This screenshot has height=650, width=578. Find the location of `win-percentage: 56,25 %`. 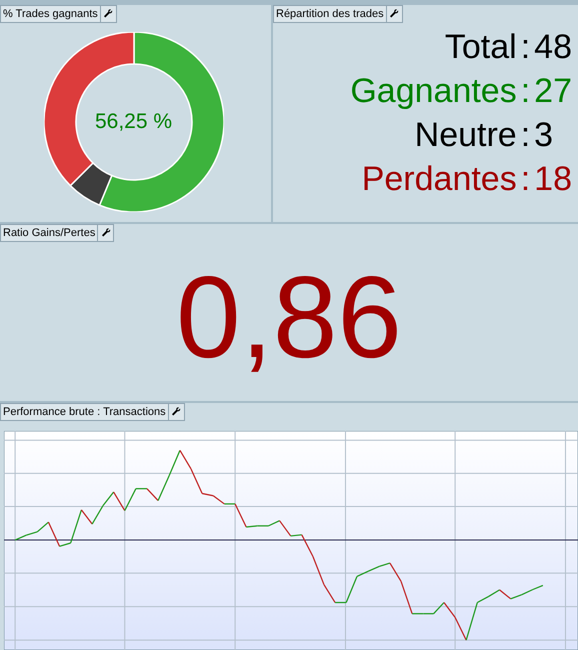

win-percentage: 56,25 % is located at coordinates (133, 122).